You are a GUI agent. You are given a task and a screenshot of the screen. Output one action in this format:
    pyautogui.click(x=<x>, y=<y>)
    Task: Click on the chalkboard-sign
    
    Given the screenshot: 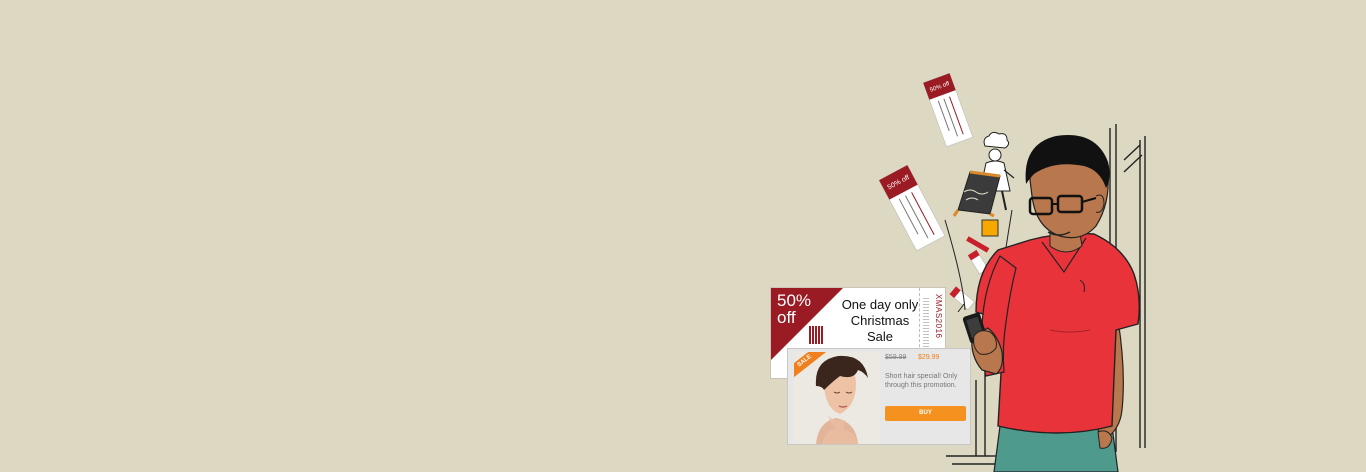 What is the action you would take?
    pyautogui.click(x=976, y=194)
    